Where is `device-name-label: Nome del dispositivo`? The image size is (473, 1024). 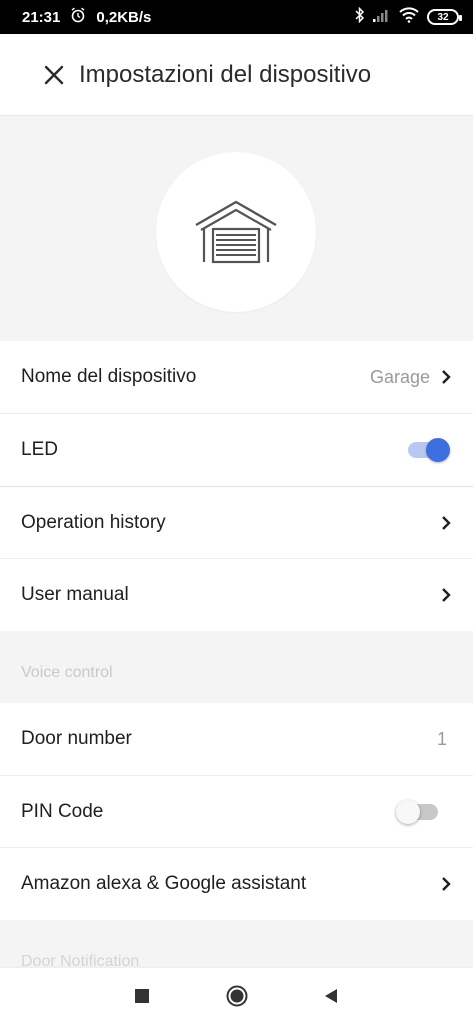
device-name-label: Nome del dispositivo is located at coordinates (109, 376).